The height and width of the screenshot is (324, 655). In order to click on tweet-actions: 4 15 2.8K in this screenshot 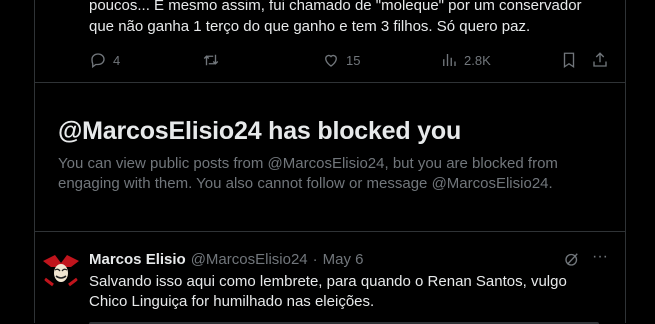, I will do `click(351, 60)`.